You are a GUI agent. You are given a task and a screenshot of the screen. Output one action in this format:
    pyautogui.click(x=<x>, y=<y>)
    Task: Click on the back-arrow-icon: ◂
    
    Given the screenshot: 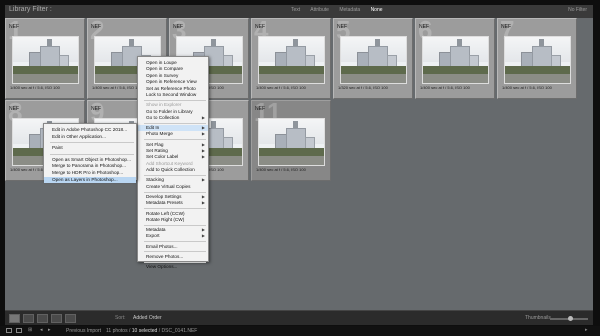 What is the action you would take?
    pyautogui.click(x=43, y=330)
    